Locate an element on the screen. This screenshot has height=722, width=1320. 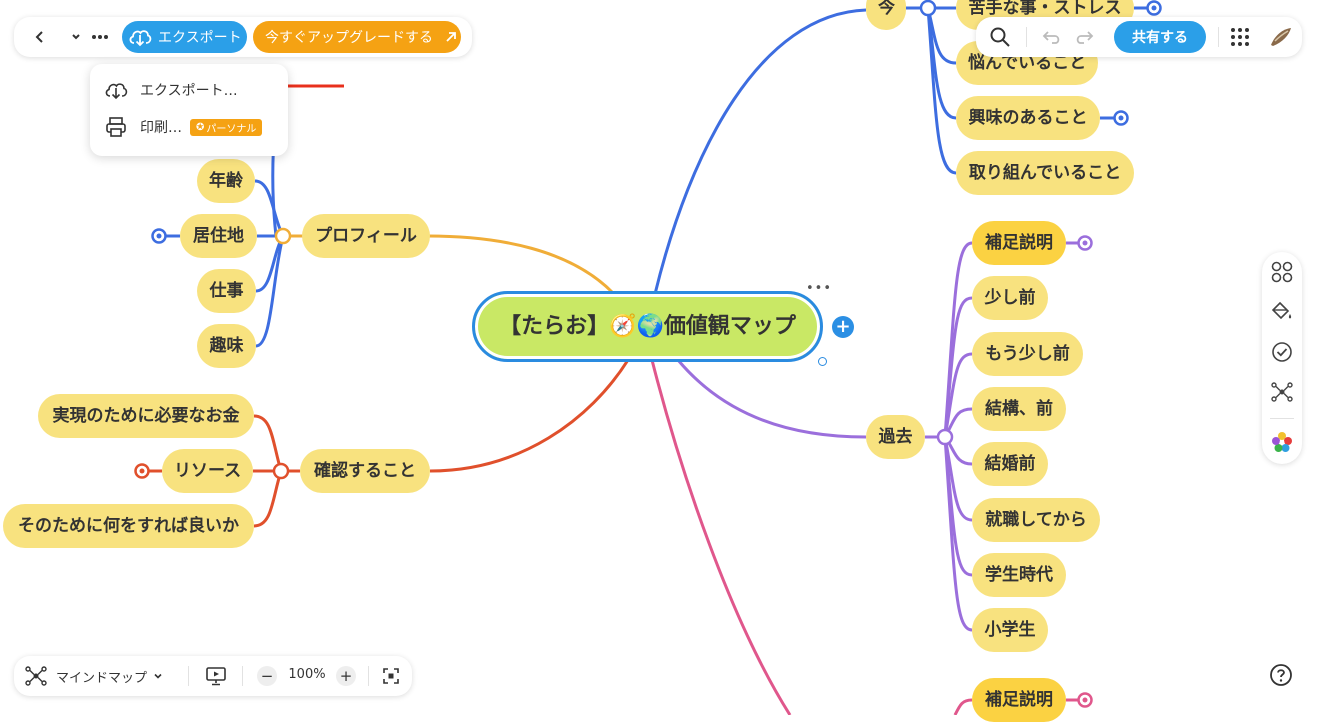
node-confirm-3: そのために何をすれば良いか is located at coordinates (128, 526).